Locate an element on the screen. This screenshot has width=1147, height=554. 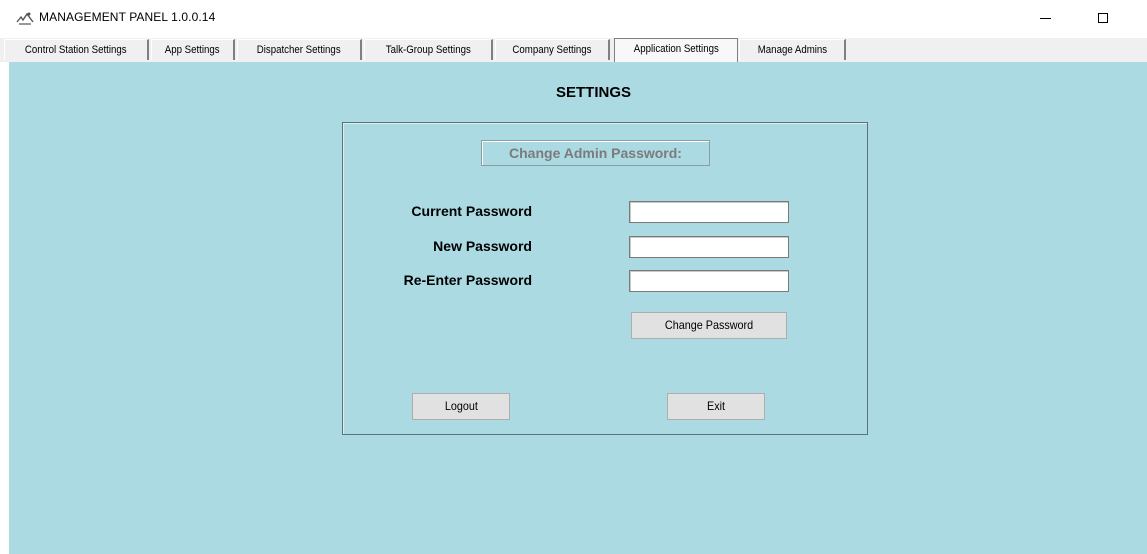
tab-control-station-settings: Control Station Settings is located at coordinates (76, 49).